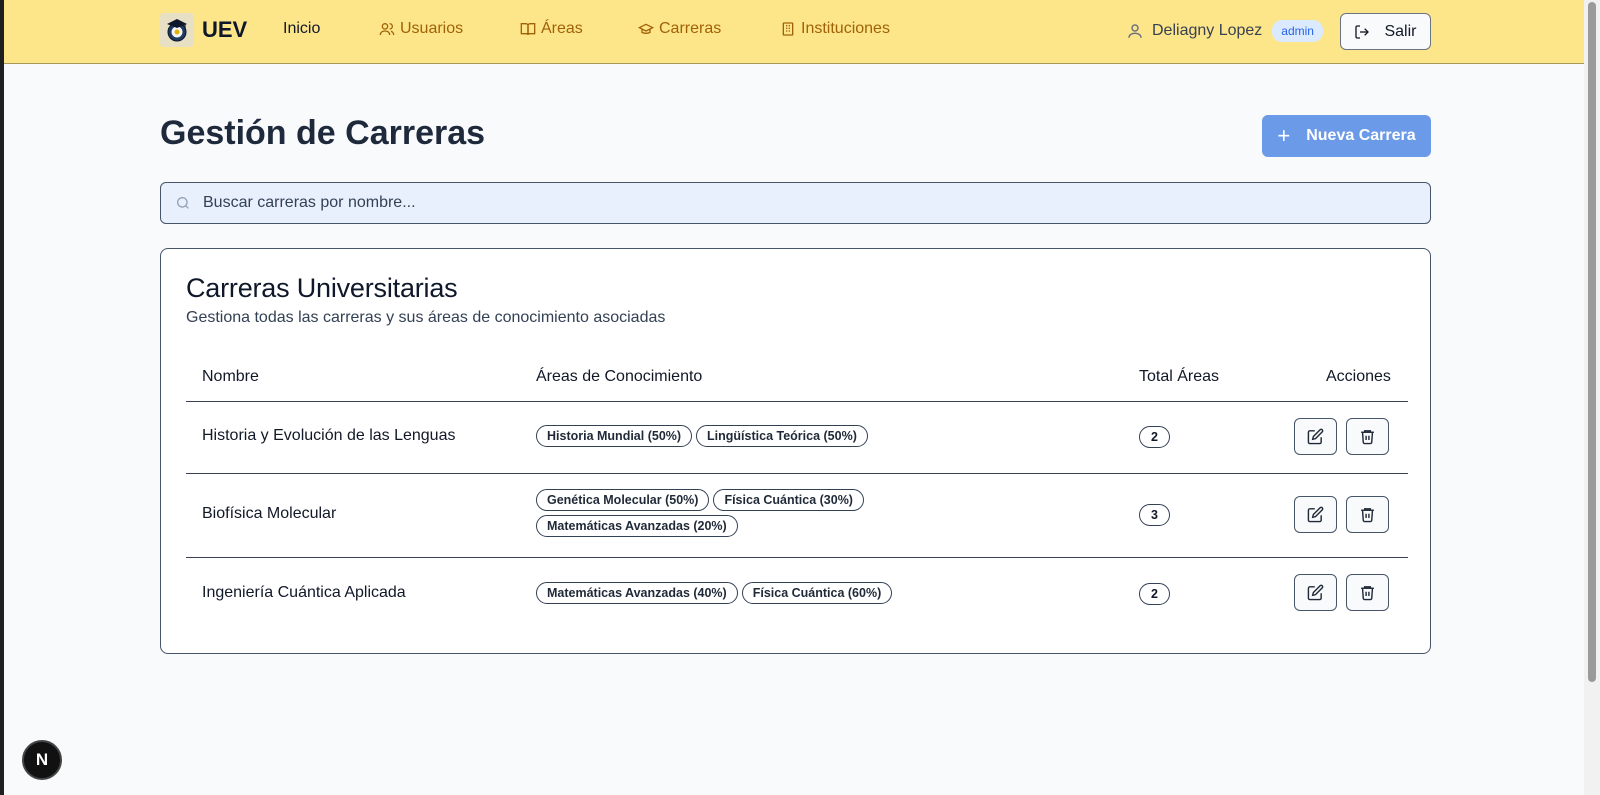 This screenshot has height=795, width=1600. What do you see at coordinates (387, 29) in the screenshot?
I see `users-icon` at bounding box center [387, 29].